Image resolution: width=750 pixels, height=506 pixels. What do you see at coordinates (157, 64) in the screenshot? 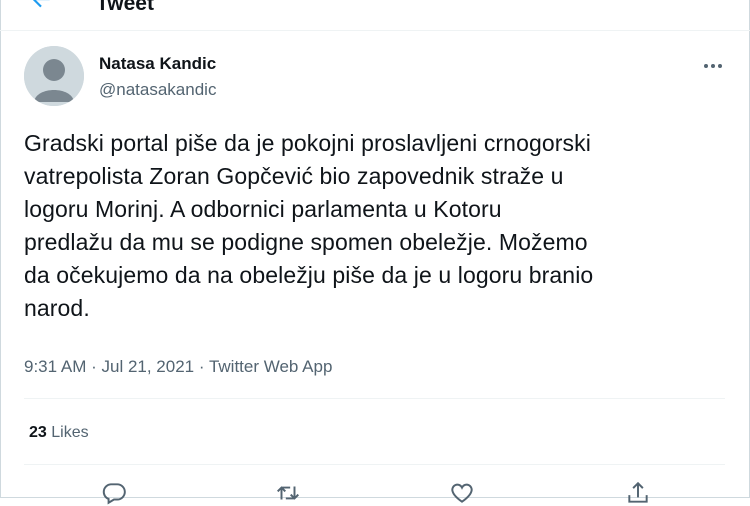
I see `author-name: Natasa Kandic` at bounding box center [157, 64].